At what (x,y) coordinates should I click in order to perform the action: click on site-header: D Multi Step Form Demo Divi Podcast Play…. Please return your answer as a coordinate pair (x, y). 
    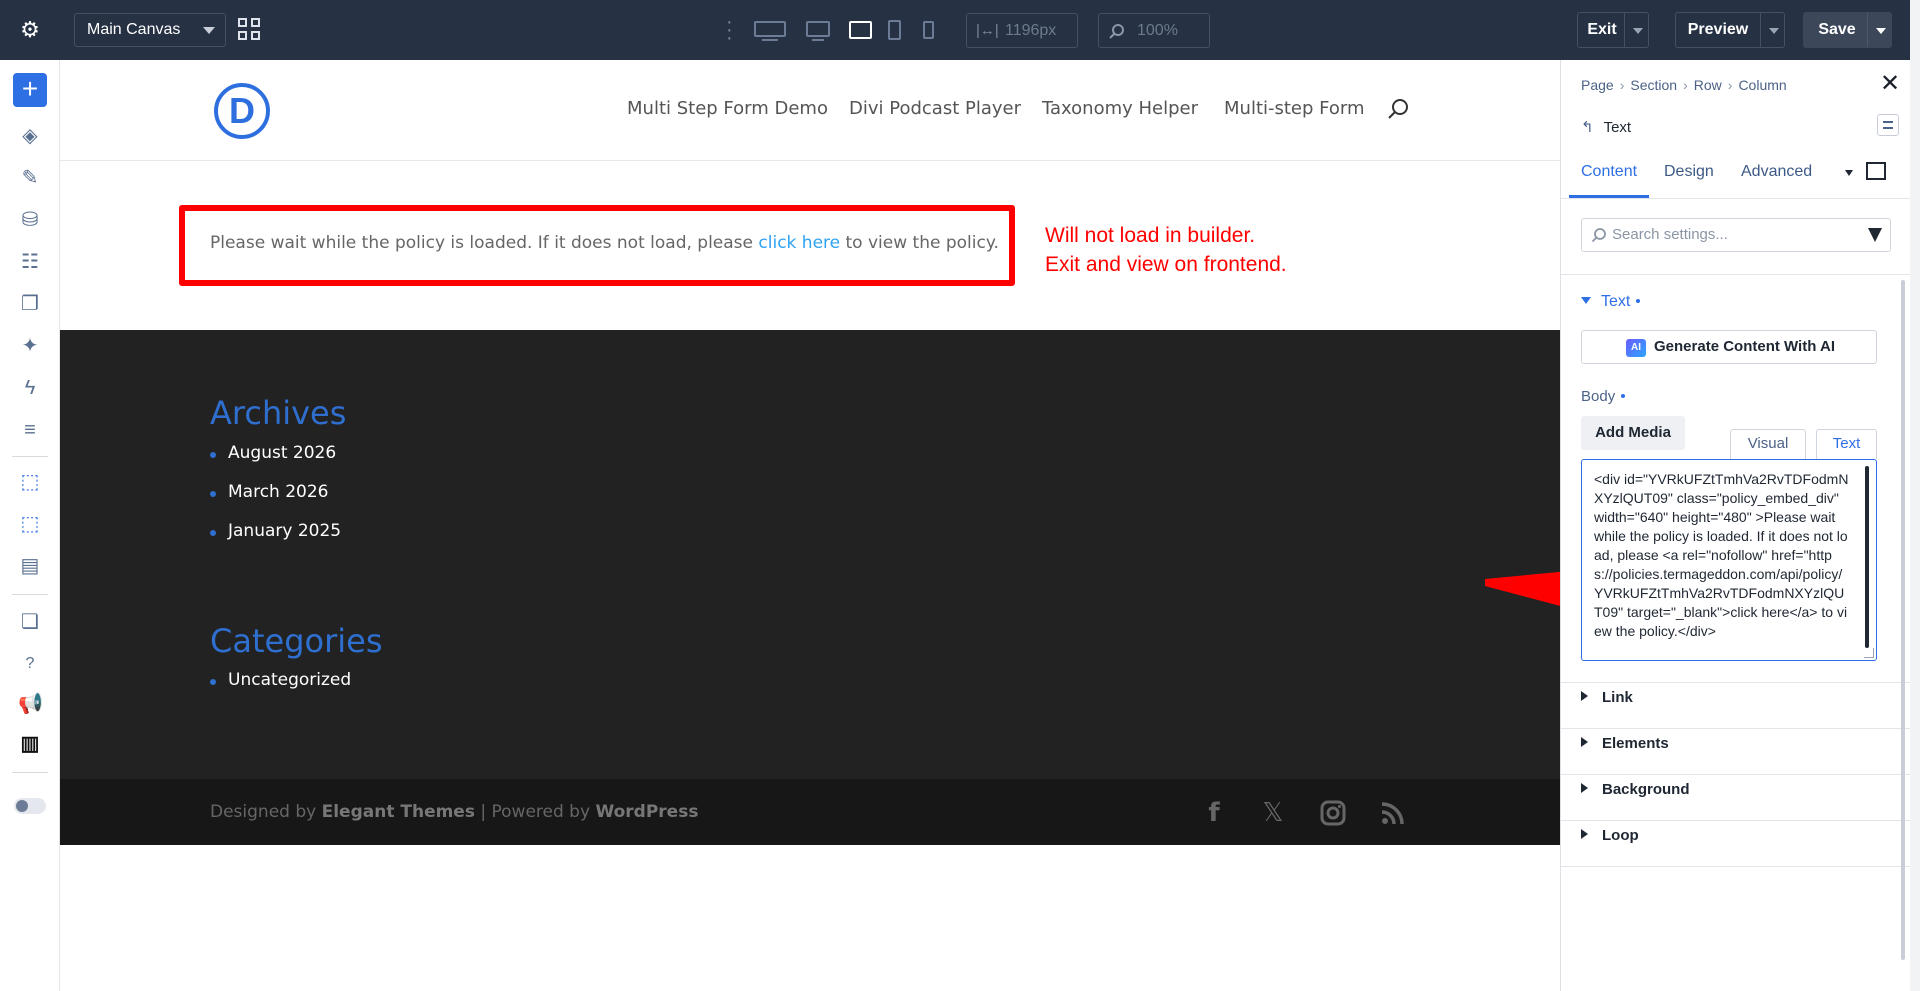
    Looking at the image, I should click on (810, 110).